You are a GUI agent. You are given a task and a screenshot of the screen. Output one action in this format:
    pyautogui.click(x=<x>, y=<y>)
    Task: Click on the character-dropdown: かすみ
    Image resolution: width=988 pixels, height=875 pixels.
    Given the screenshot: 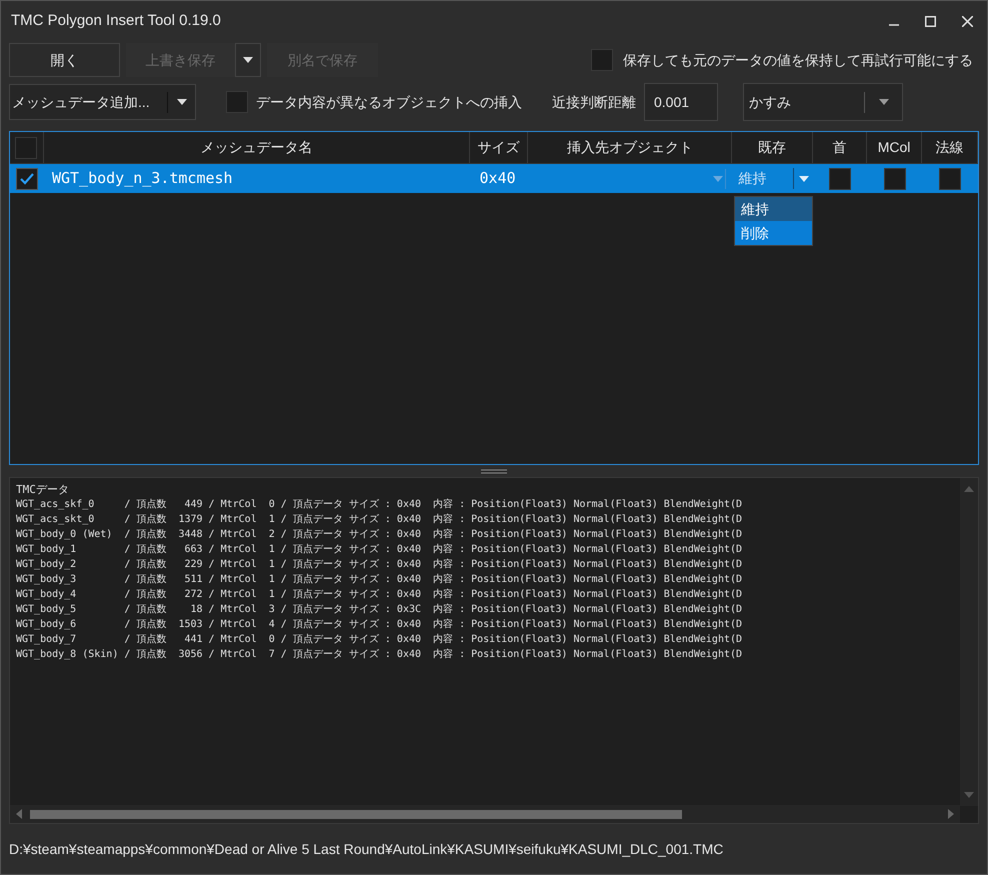 What is the action you would take?
    pyautogui.click(x=823, y=102)
    